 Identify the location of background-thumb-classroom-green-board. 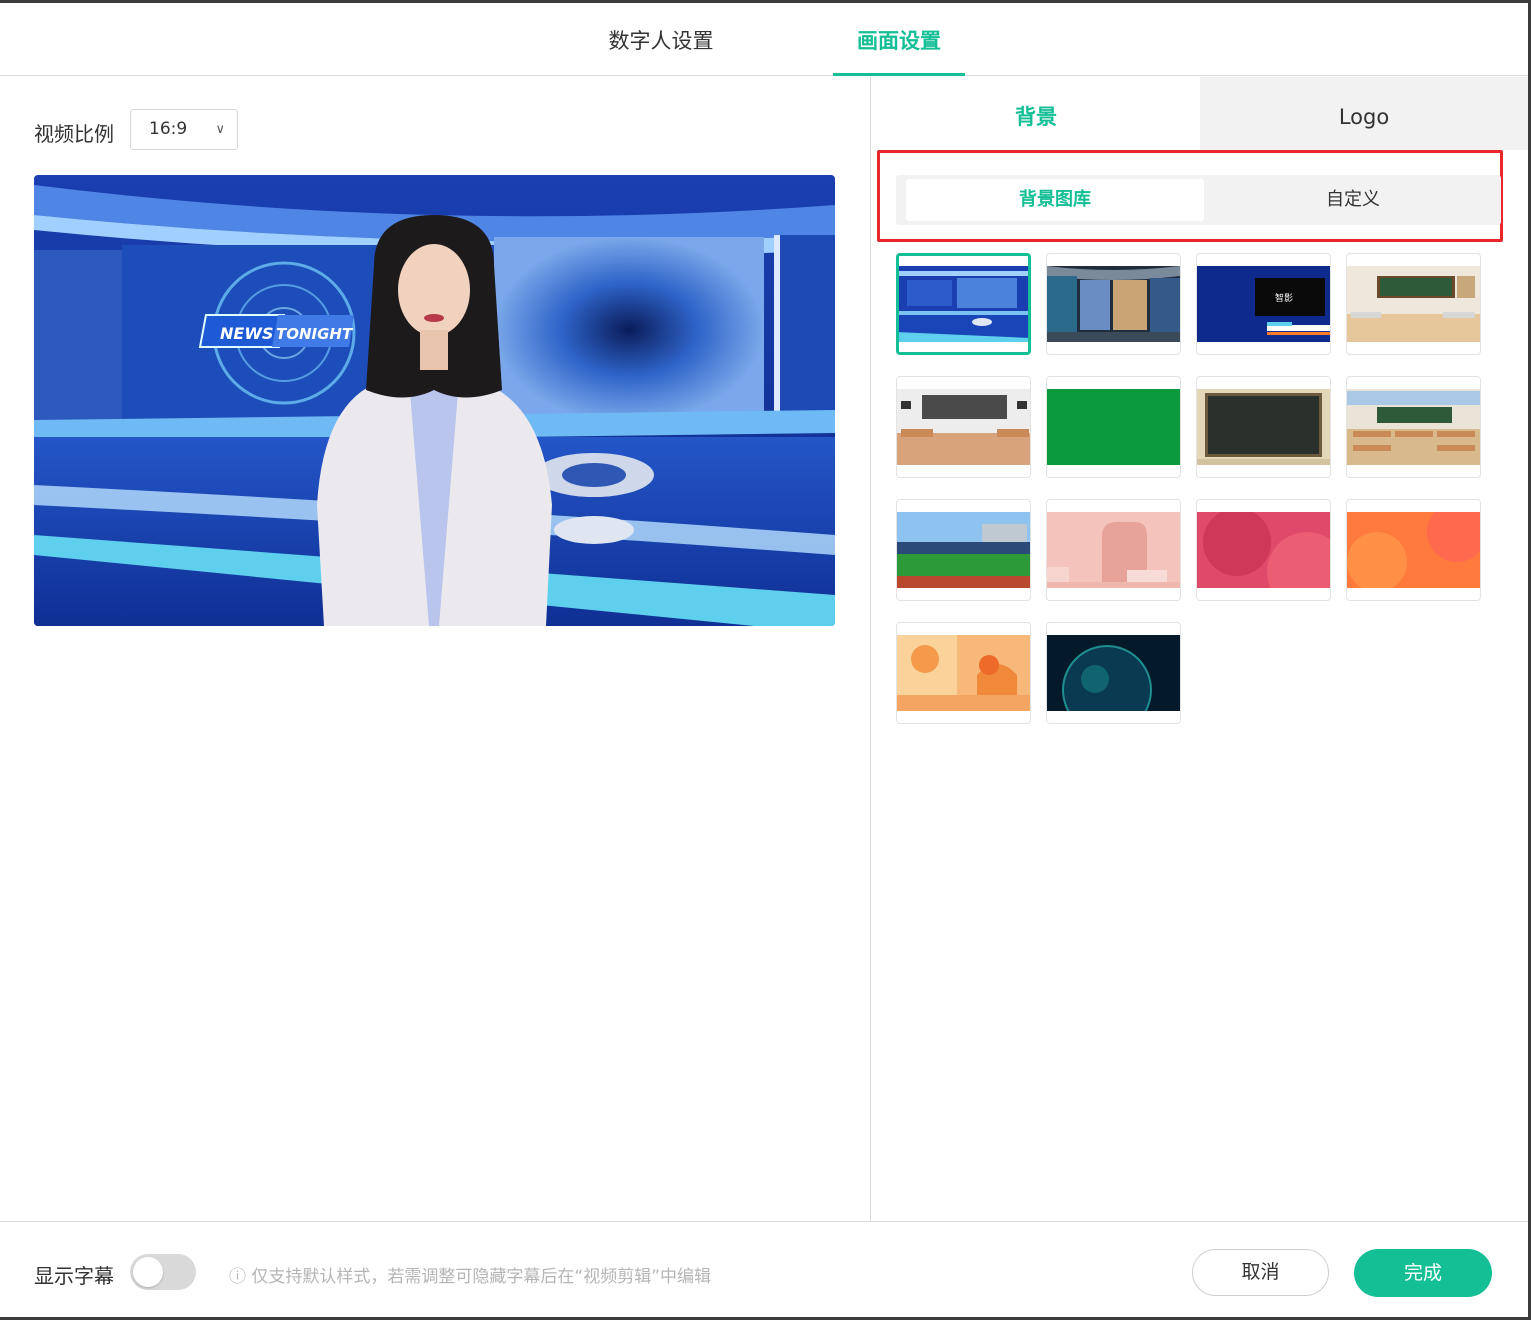
(1413, 304).